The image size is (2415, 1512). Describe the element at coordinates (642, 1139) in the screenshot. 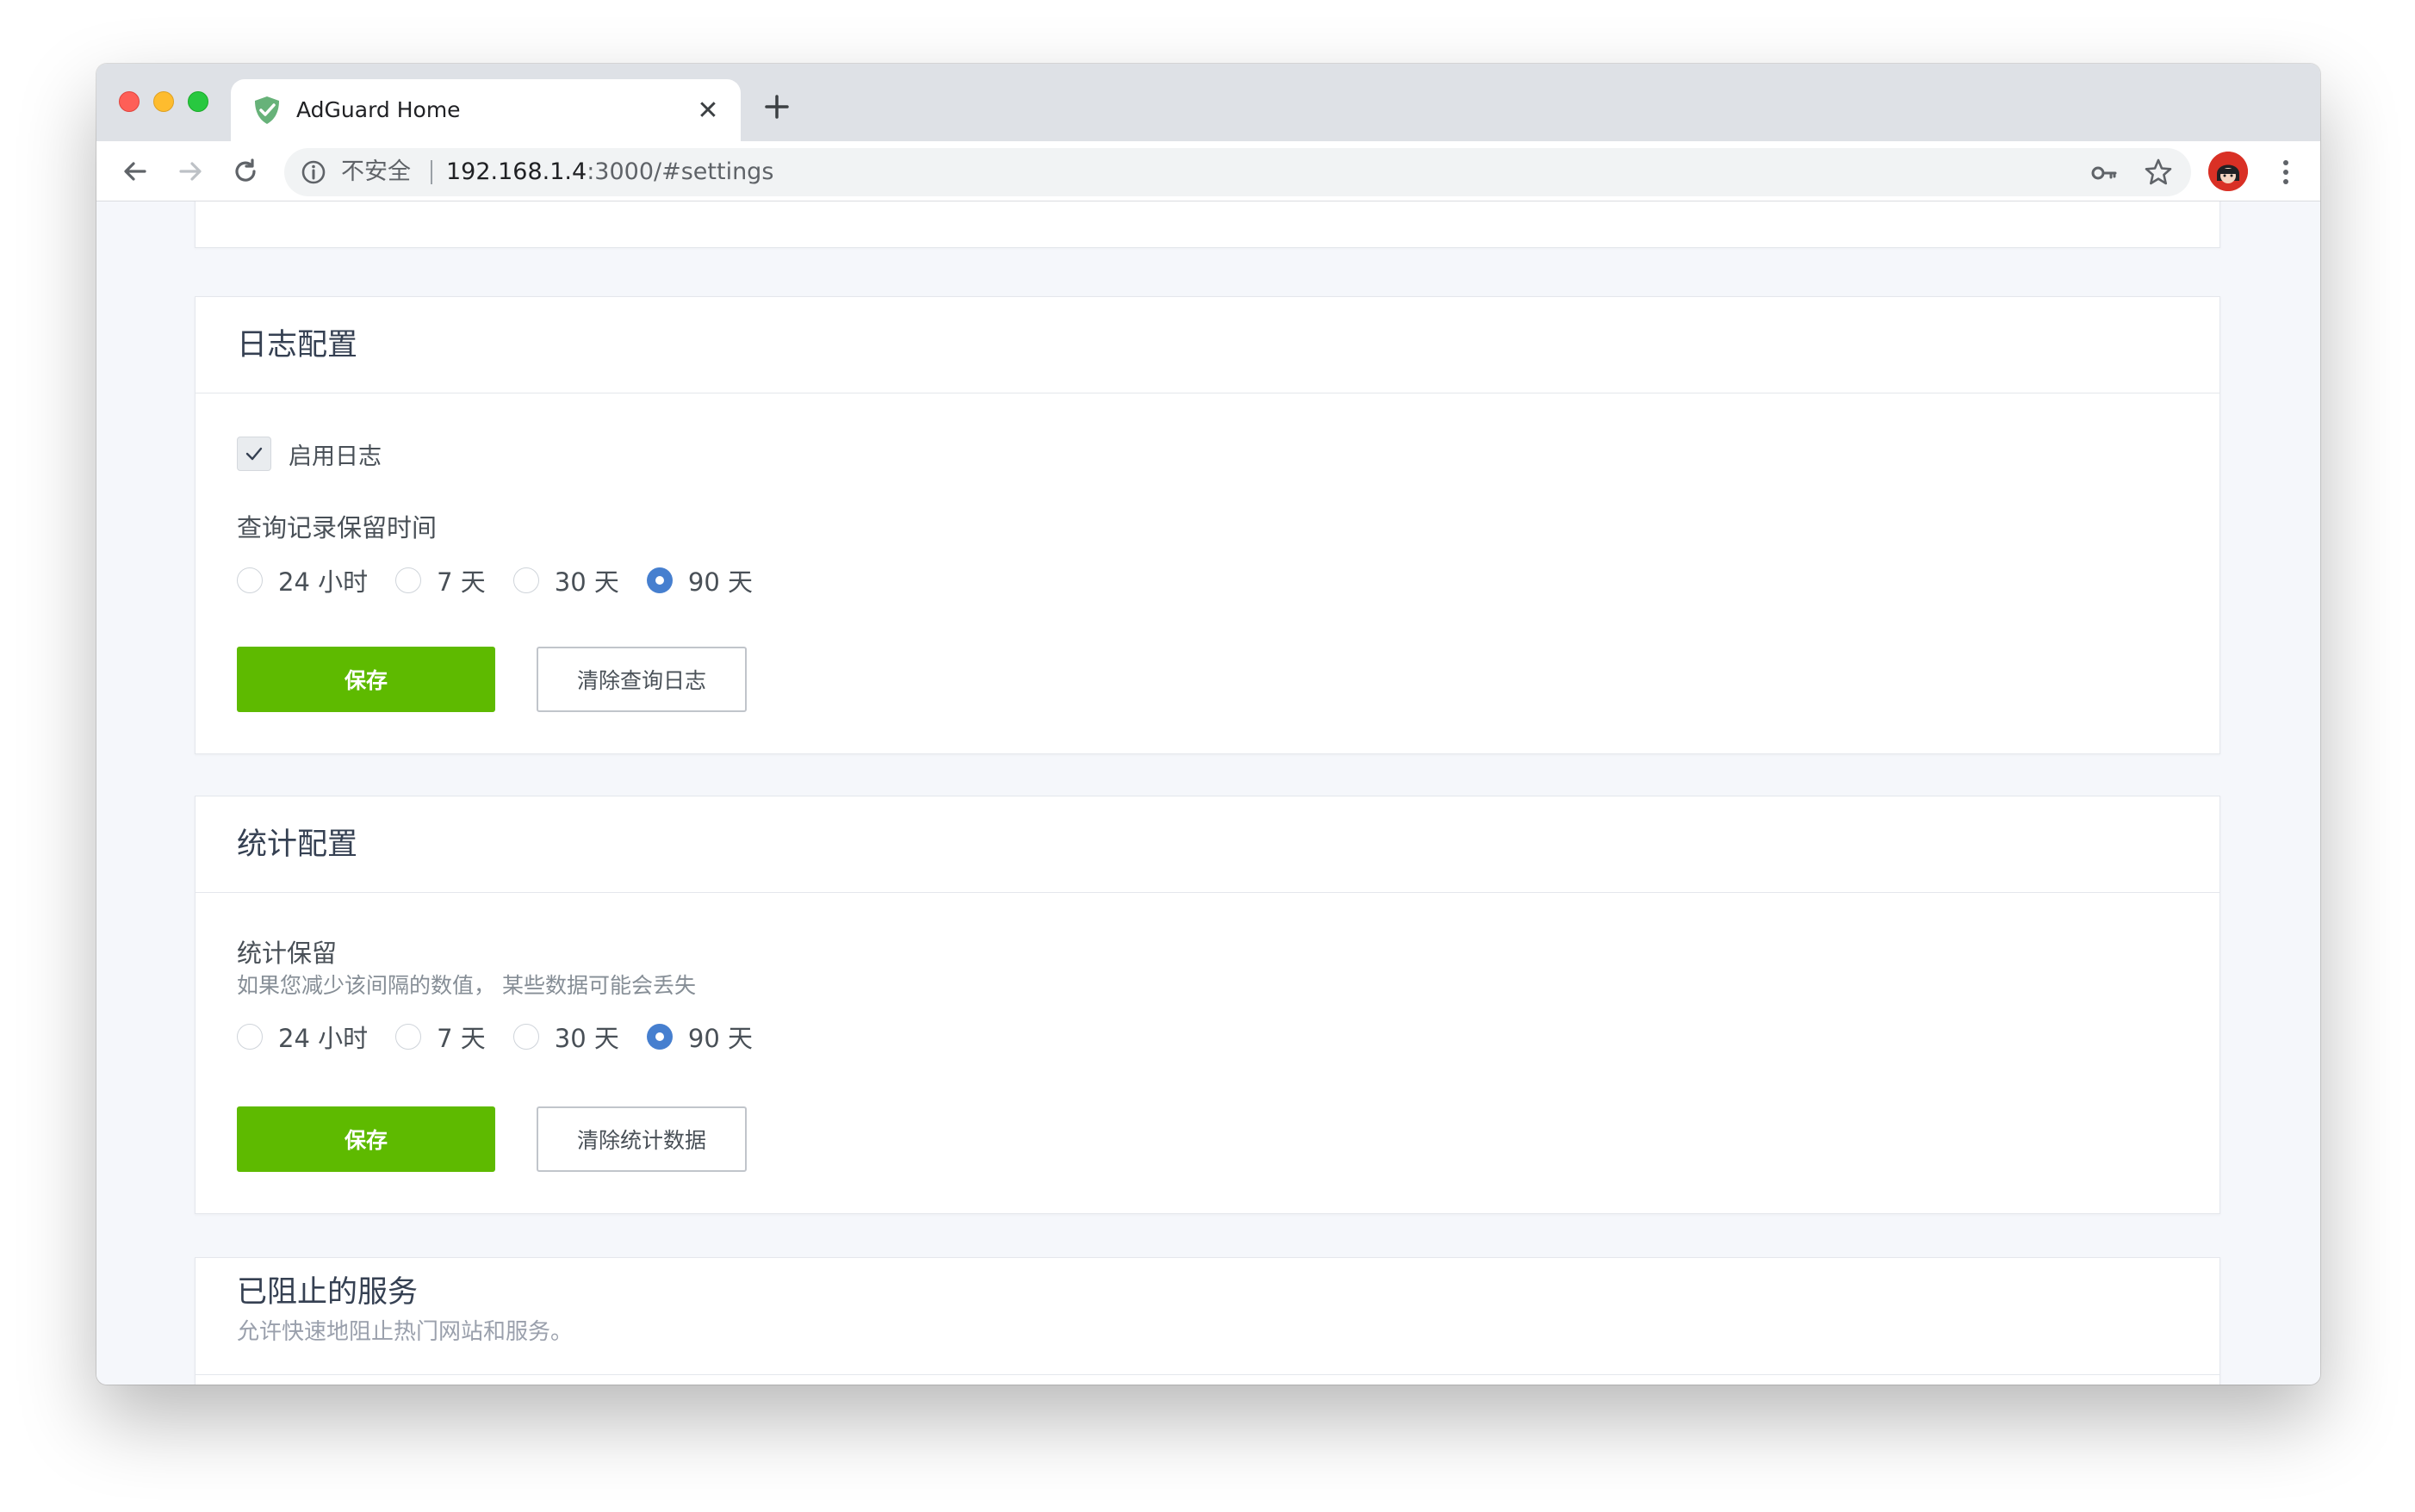

I see `clear-stats-button: 清除统计数据` at that location.